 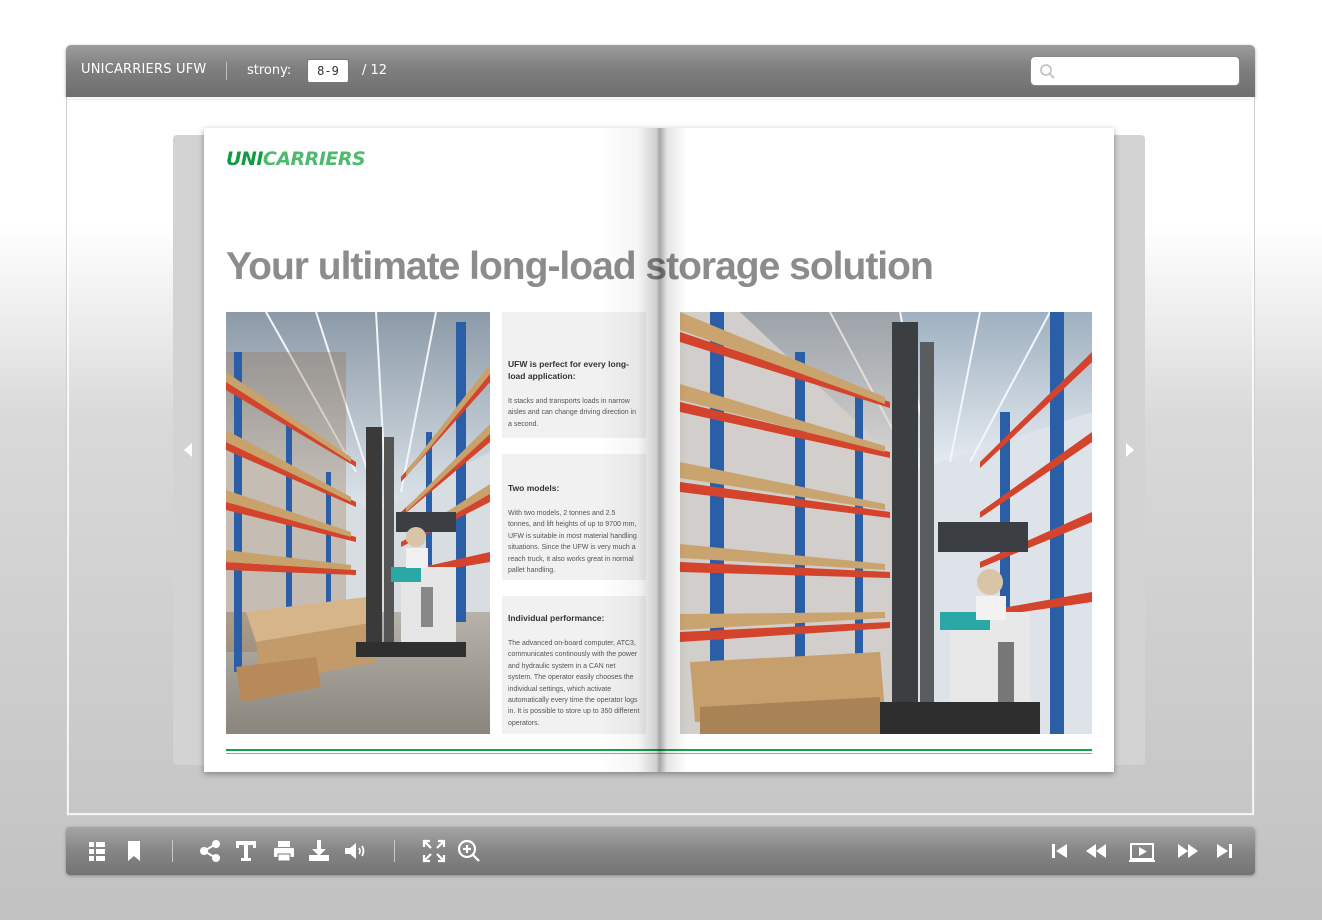 I want to click on next-spread-arrow-icon, so click(x=1130, y=450).